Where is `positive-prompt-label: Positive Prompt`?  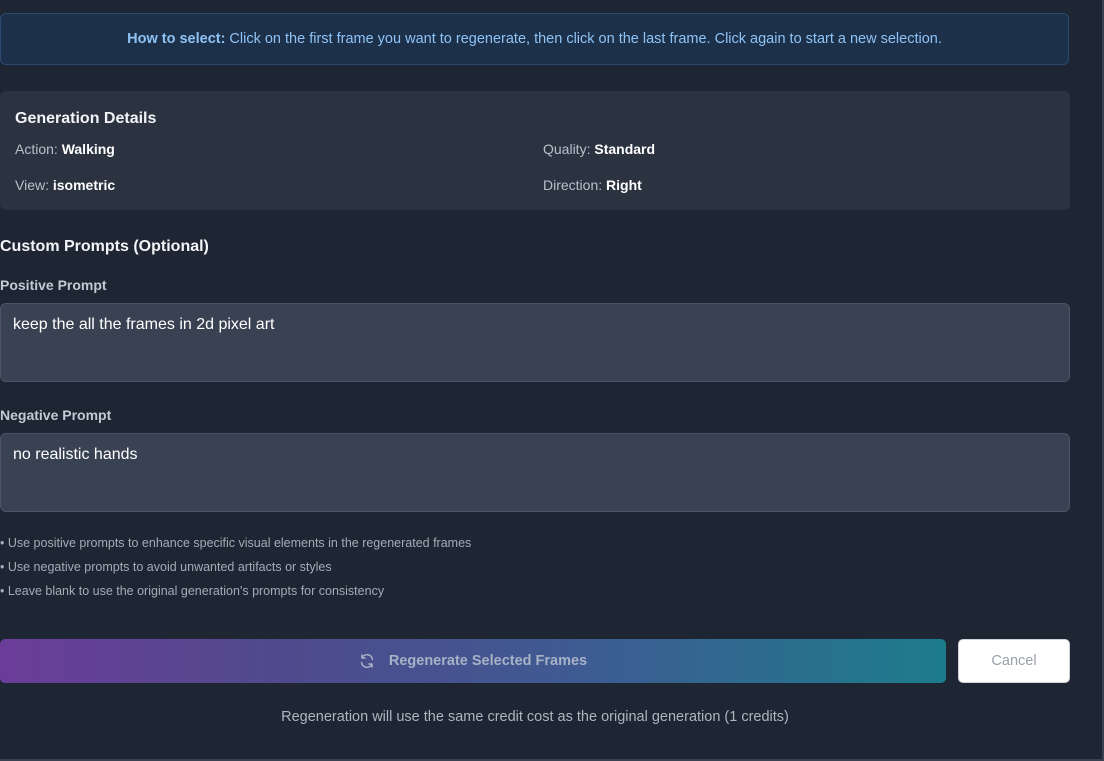
positive-prompt-label: Positive Prompt is located at coordinates (53, 285).